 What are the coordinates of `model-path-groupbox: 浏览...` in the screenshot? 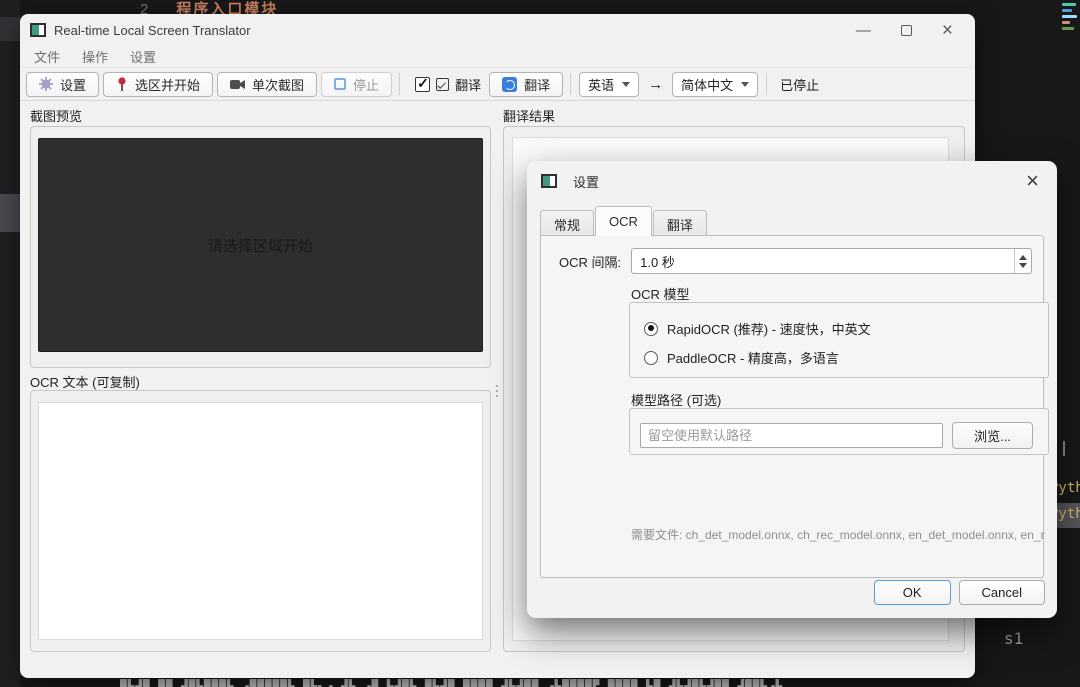 It's located at (839, 431).